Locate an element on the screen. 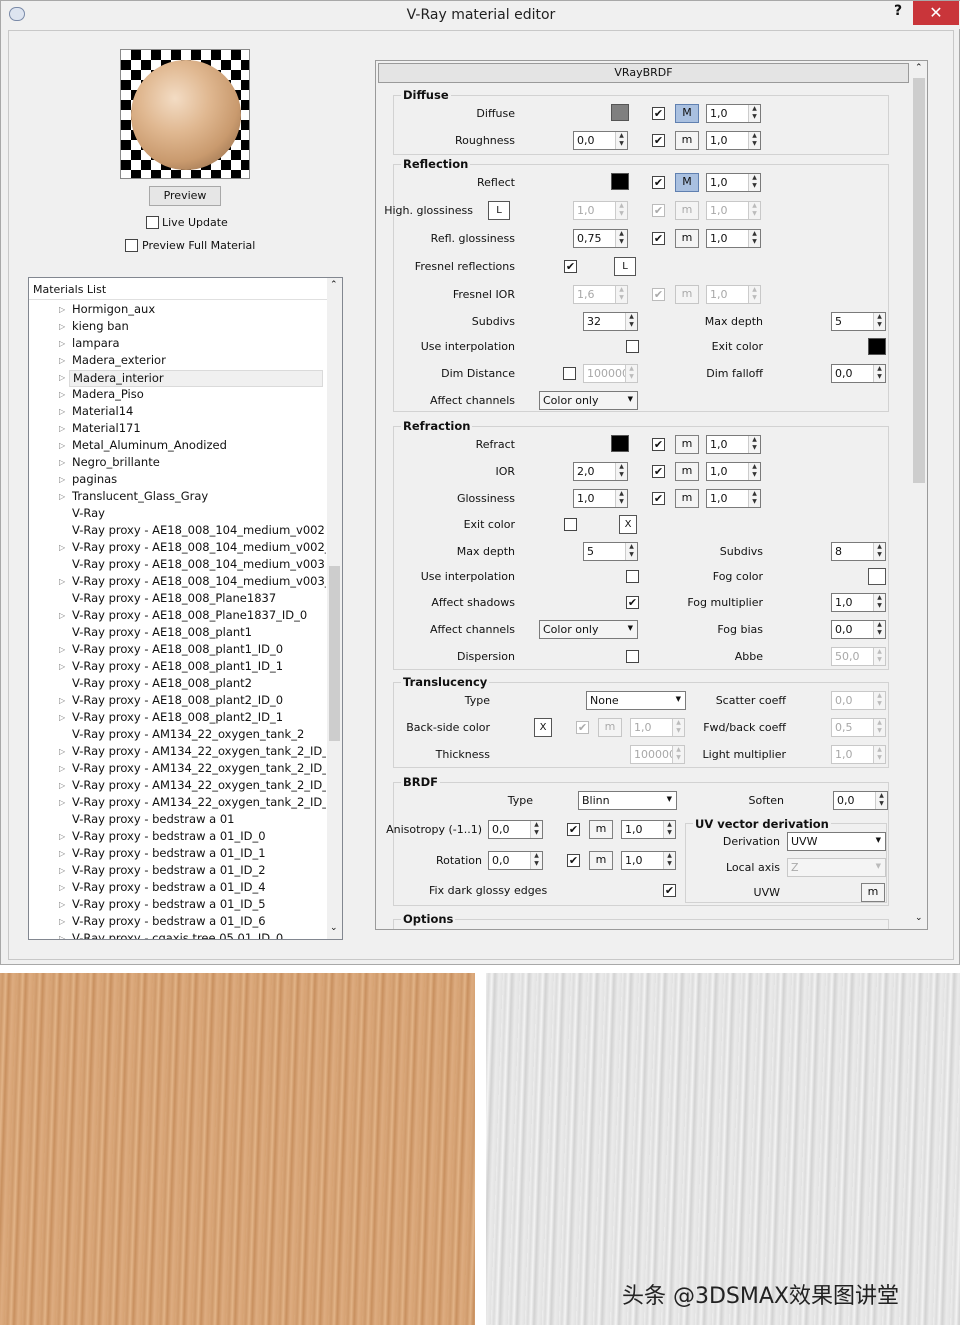  scrollbar-thumb is located at coordinates (334, 653).